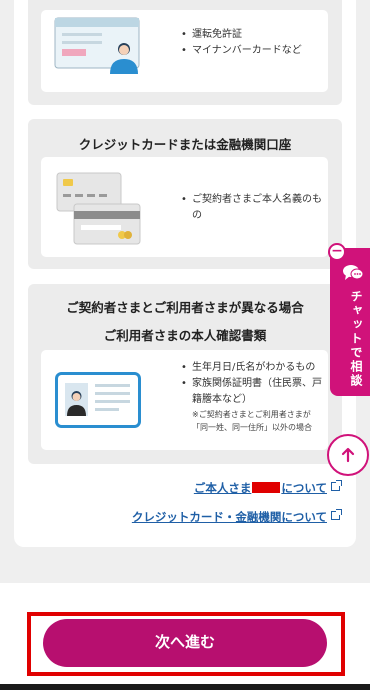  Describe the element at coordinates (97, 45) in the screenshot. I see `license-card-illustration` at that location.